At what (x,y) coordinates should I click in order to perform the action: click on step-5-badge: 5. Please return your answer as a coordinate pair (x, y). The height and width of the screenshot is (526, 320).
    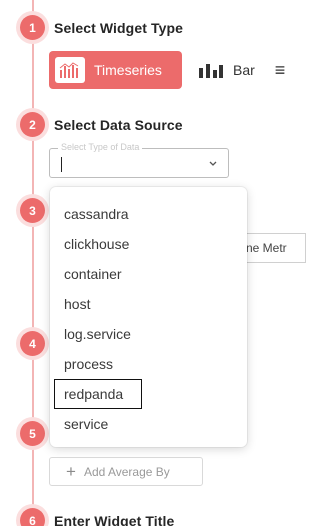
    Looking at the image, I should click on (32, 433).